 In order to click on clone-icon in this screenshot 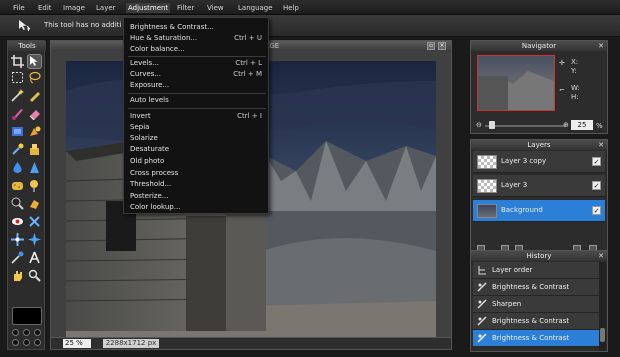, I will do `click(17, 149)`.